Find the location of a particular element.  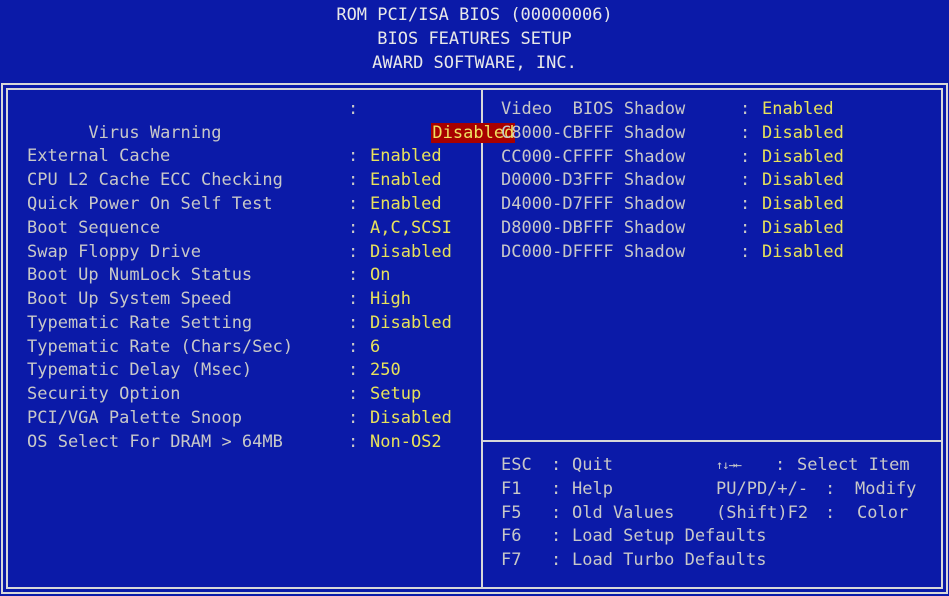

help-action: Modify is located at coordinates (886, 488).